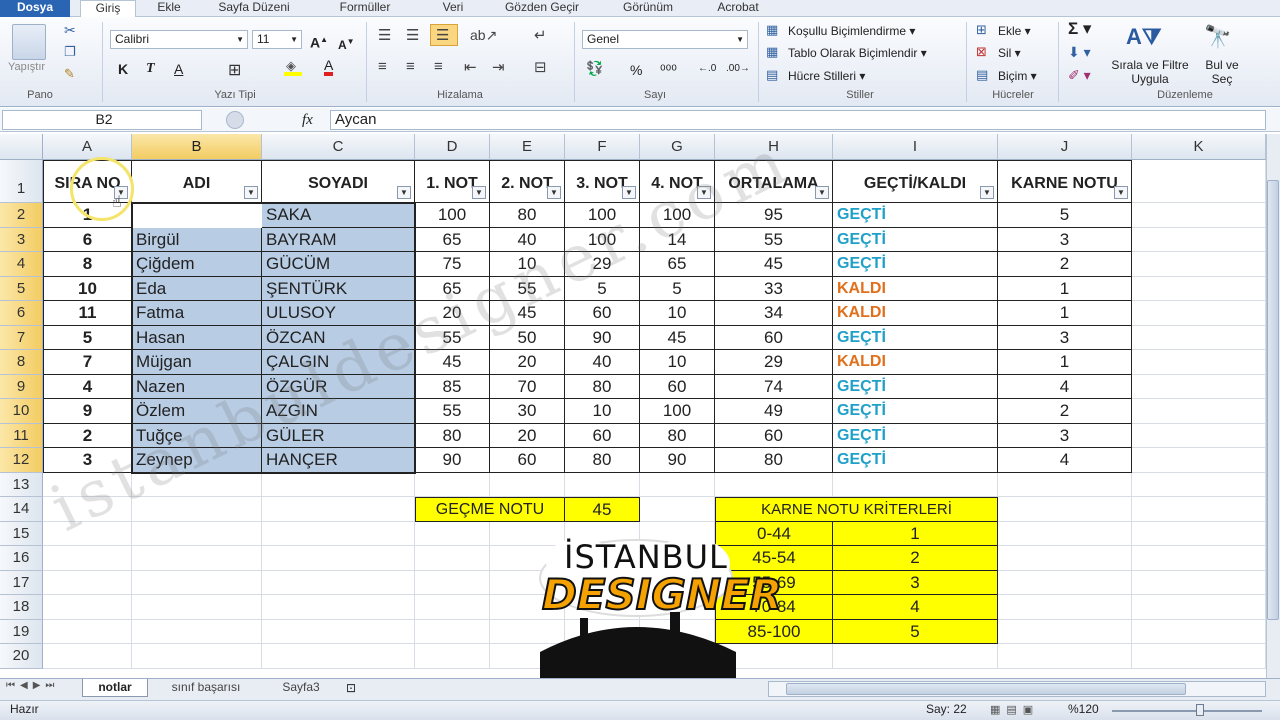 The image size is (1280, 720). Describe the element at coordinates (1079, 75) in the screenshot. I see `clear-icon: ✐ ▾` at that location.